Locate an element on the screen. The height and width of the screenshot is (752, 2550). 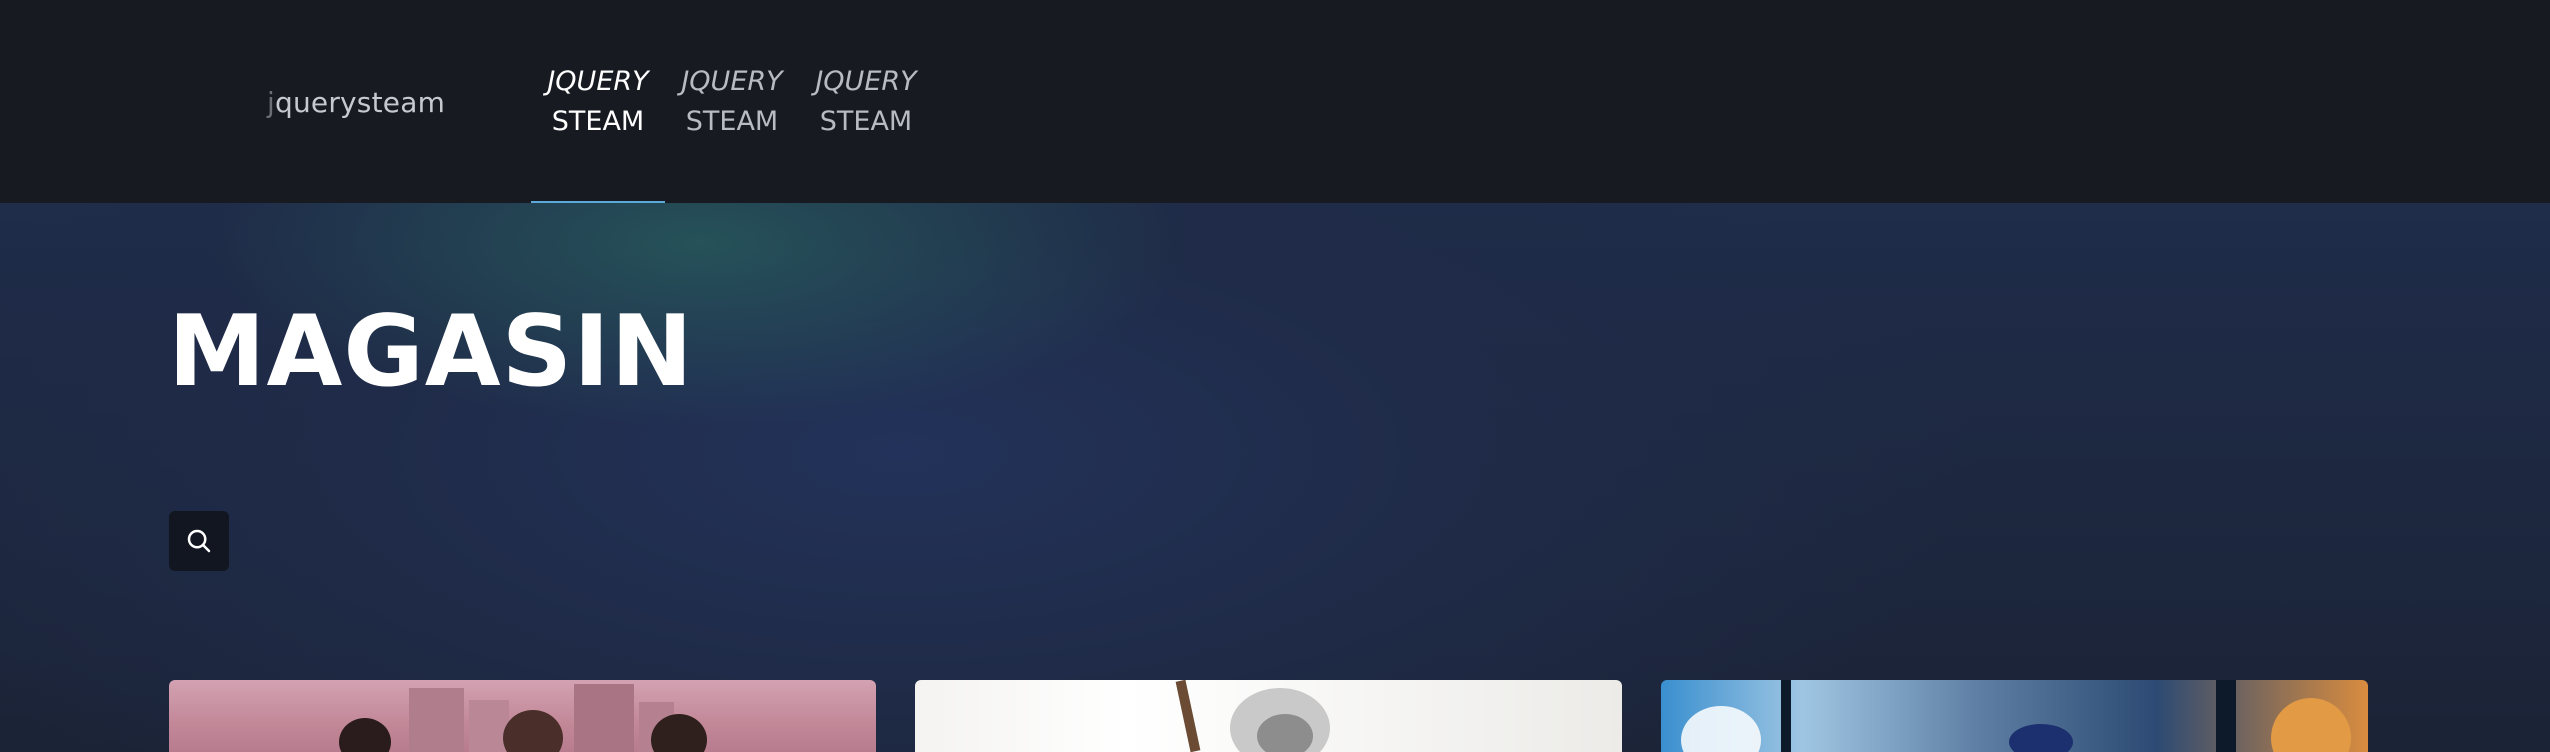
nav-item-2: JQUERY STEAM is located at coordinates (732, 132).